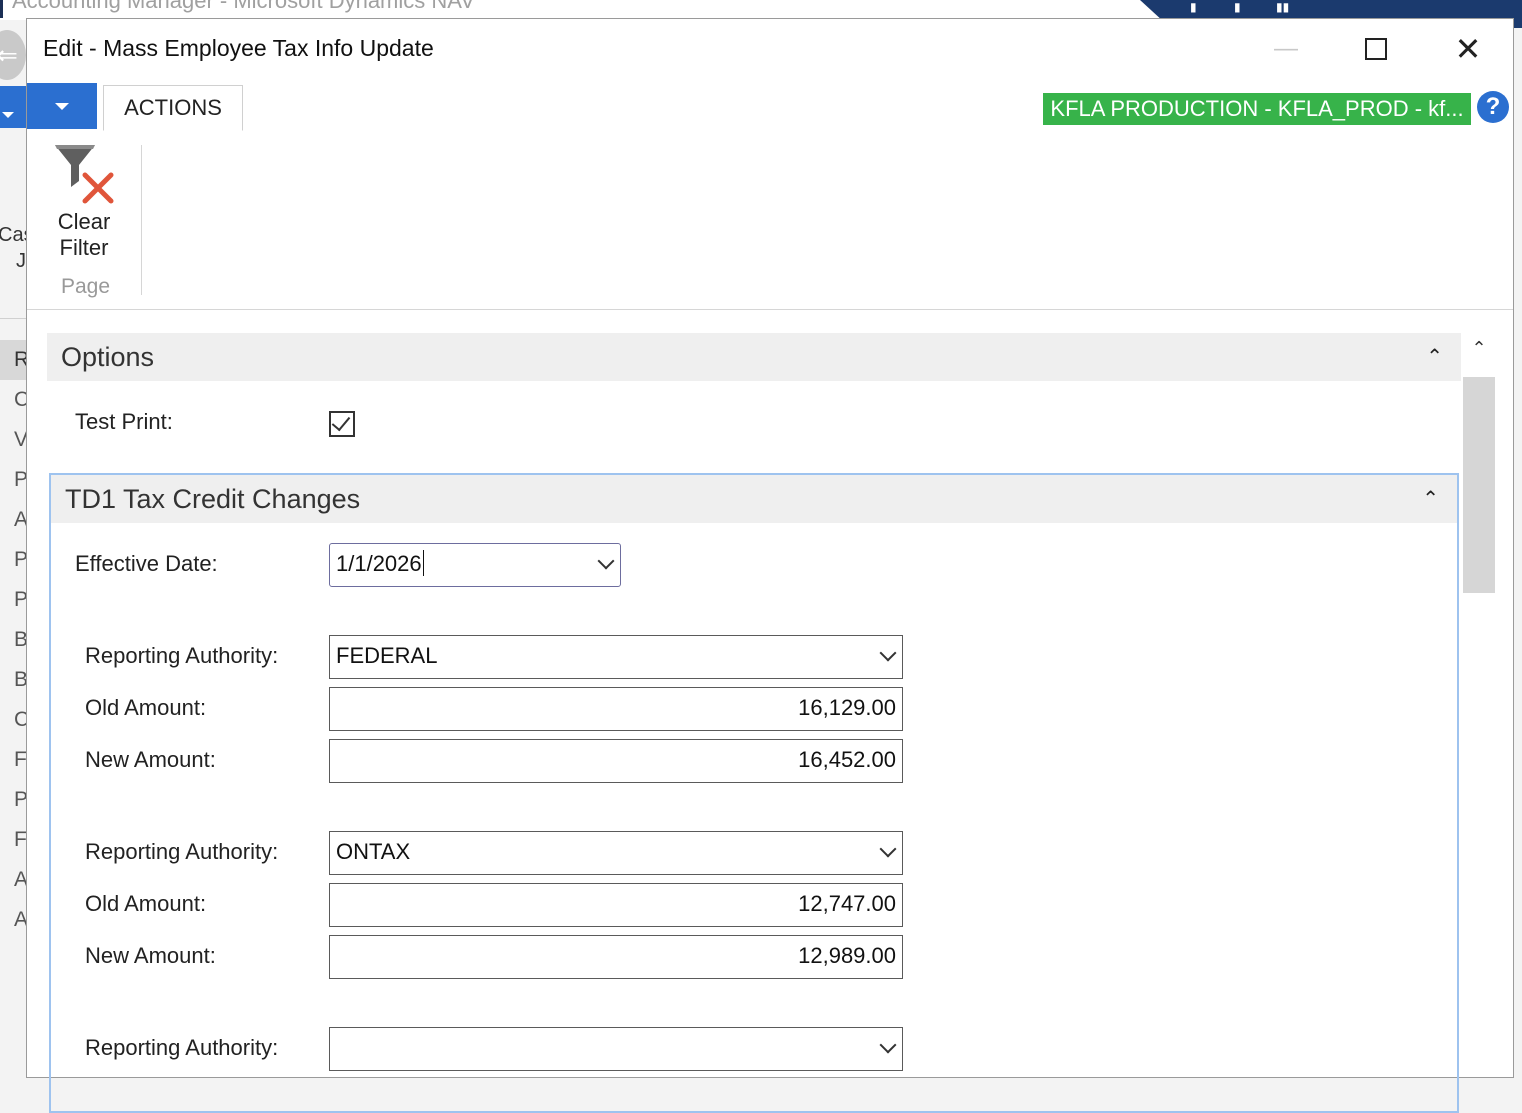  What do you see at coordinates (238, 48) in the screenshot?
I see `dialog-title: Edit - Mass Employee Tax Info Update` at bounding box center [238, 48].